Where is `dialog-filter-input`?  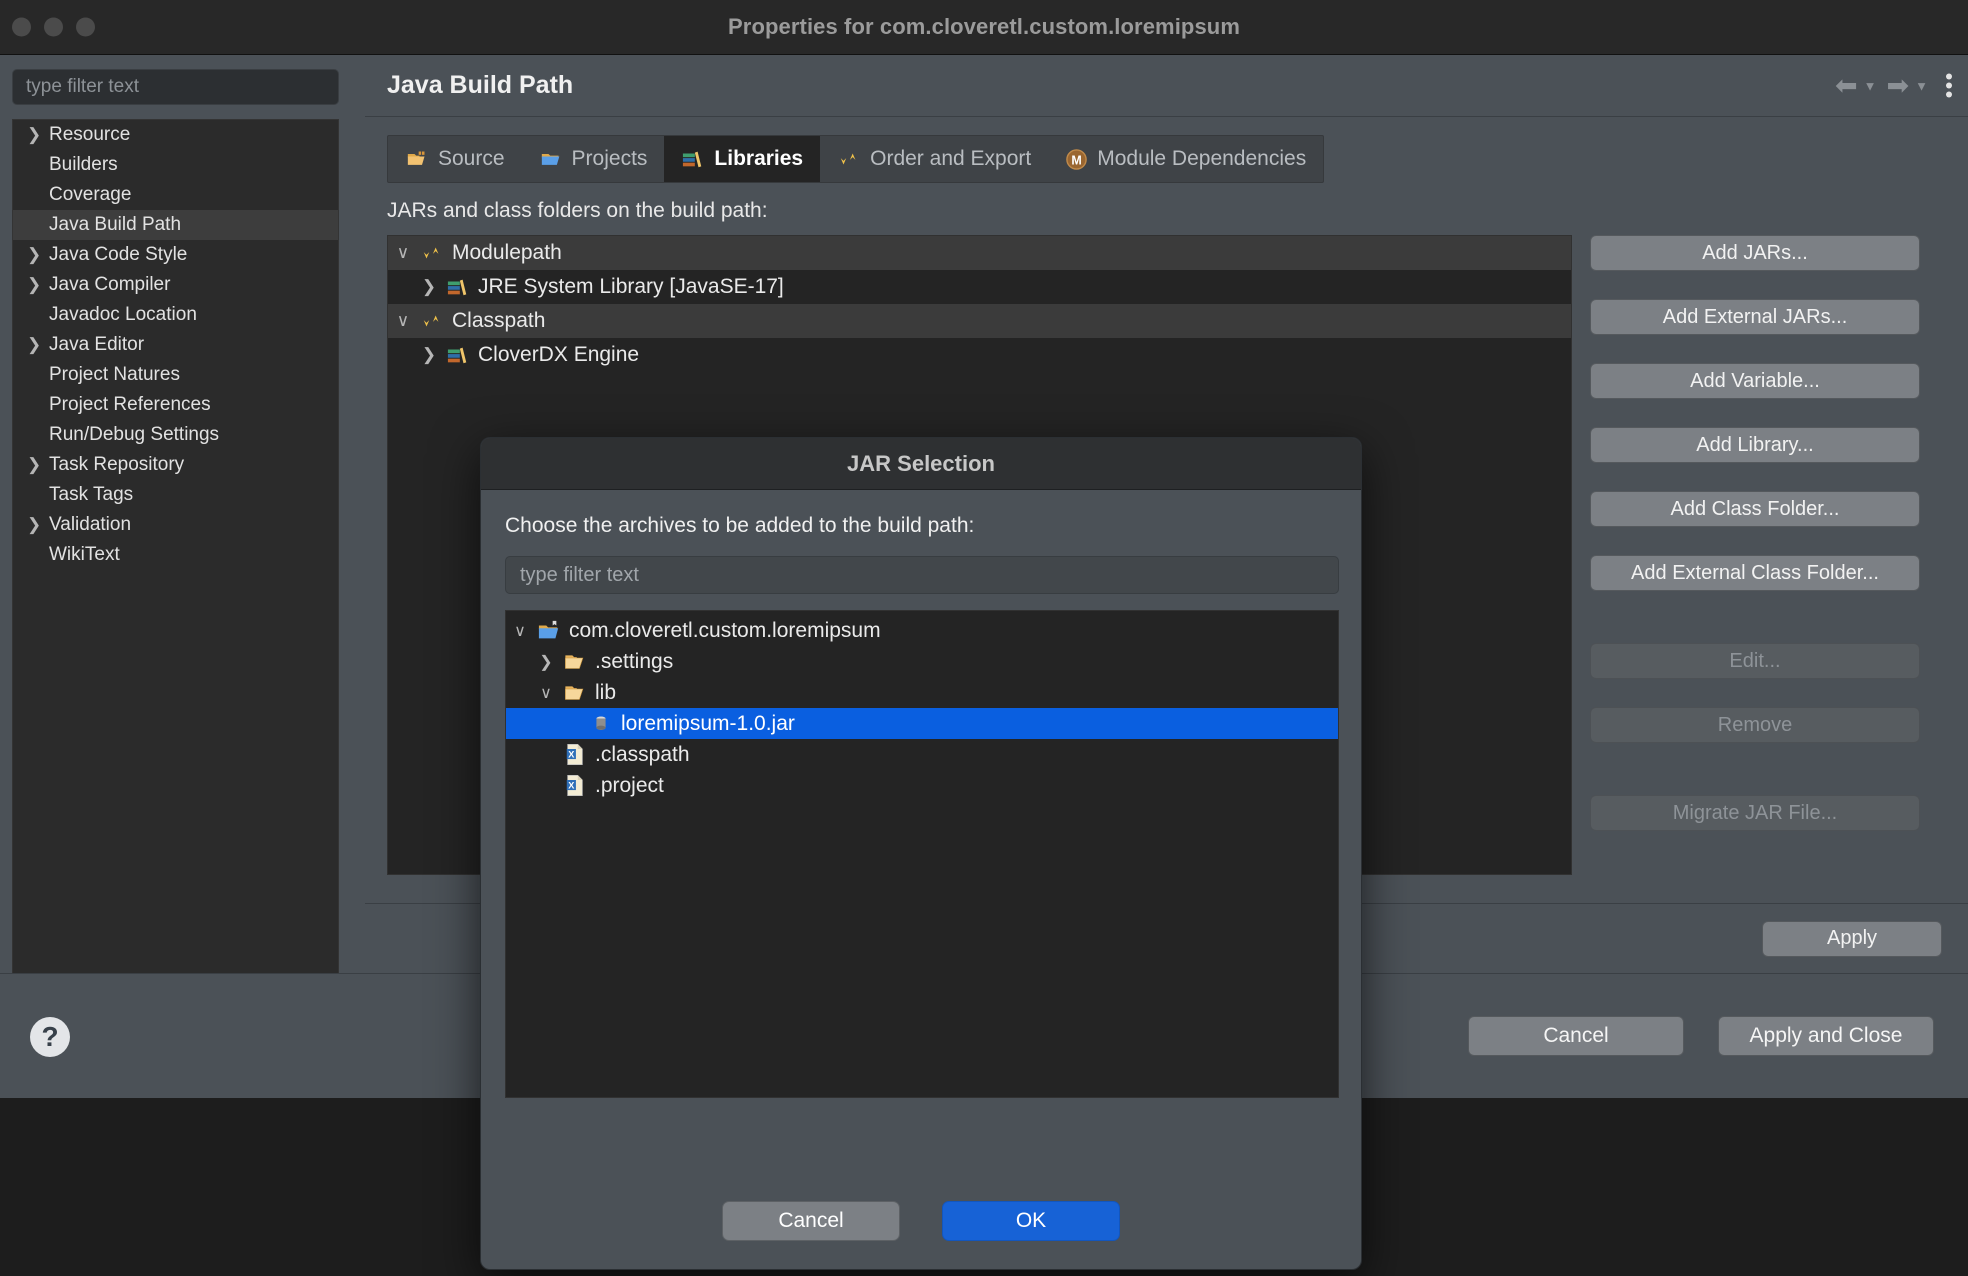 dialog-filter-input is located at coordinates (922, 575).